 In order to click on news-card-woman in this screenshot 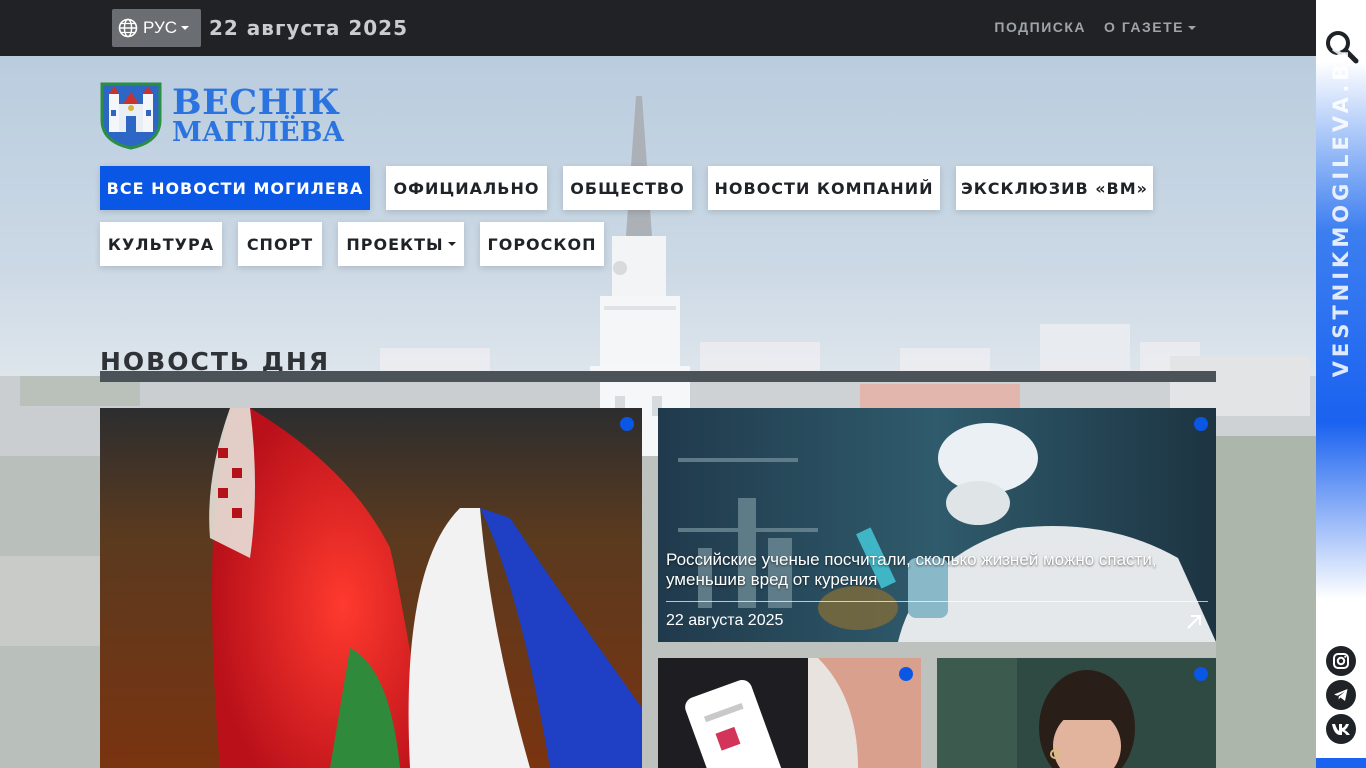, I will do `click(1076, 713)`.